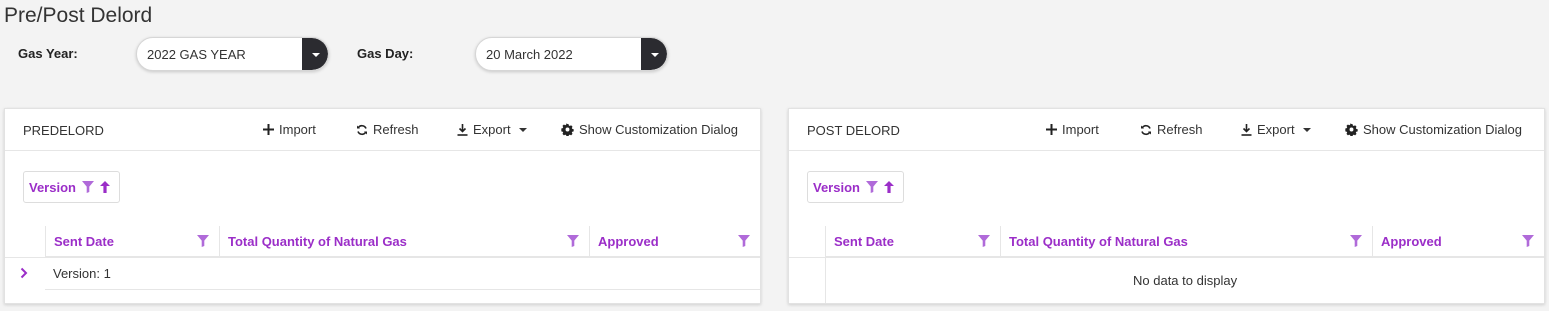 The width and height of the screenshot is (1549, 311). I want to click on gas-day-select: 20 March 2022, so click(571, 54).